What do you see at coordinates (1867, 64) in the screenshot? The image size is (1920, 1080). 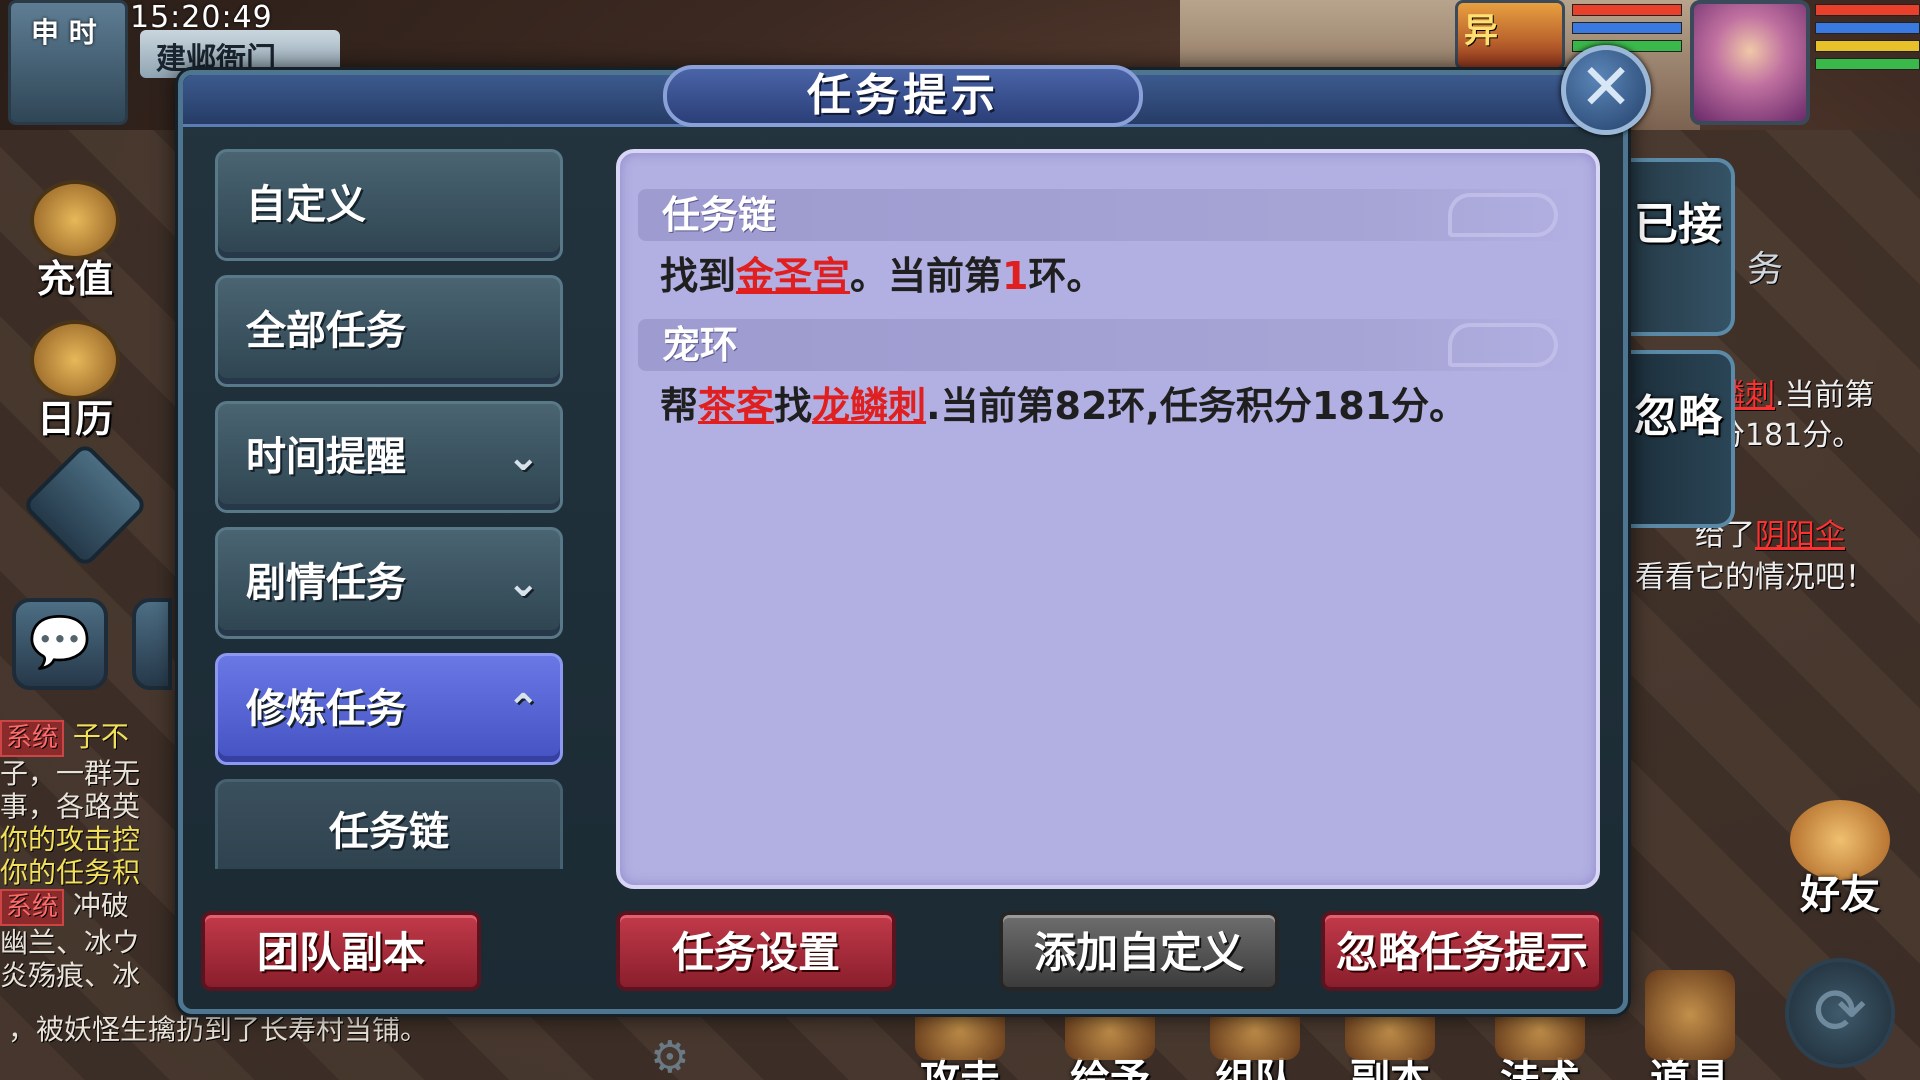 I see `hero-exp-bar` at bounding box center [1867, 64].